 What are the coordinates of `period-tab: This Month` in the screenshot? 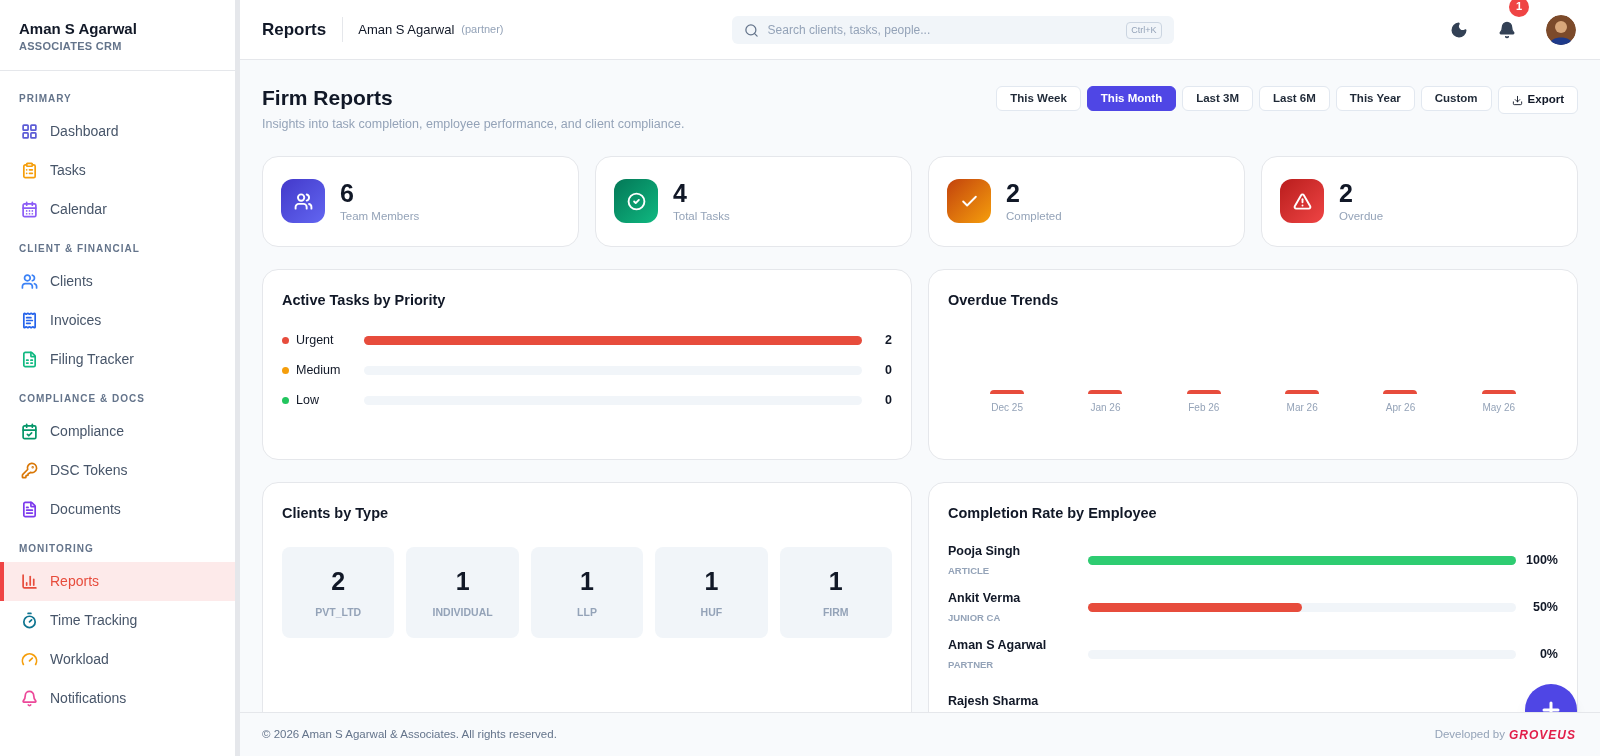 It's located at (1131, 98).